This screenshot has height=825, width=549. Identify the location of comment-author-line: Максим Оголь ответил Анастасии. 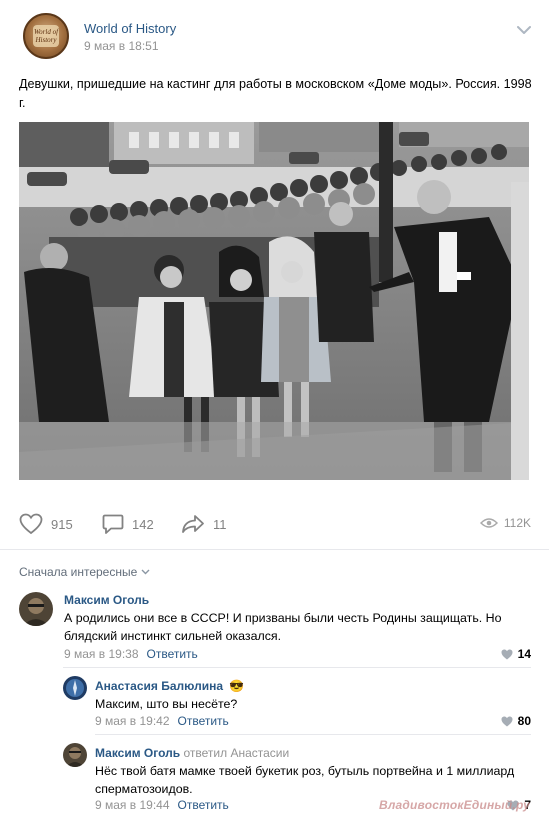
(192, 753).